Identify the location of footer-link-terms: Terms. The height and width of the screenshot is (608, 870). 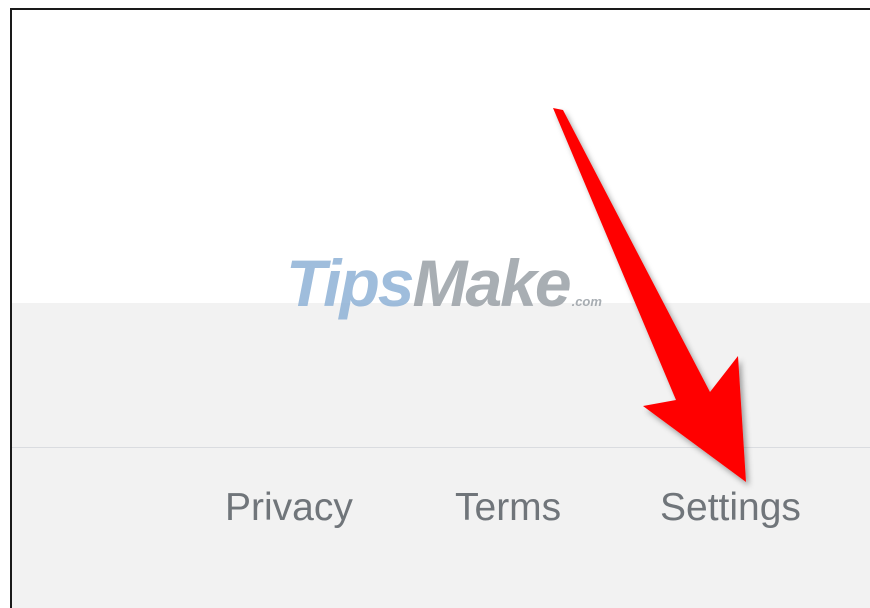
(508, 507).